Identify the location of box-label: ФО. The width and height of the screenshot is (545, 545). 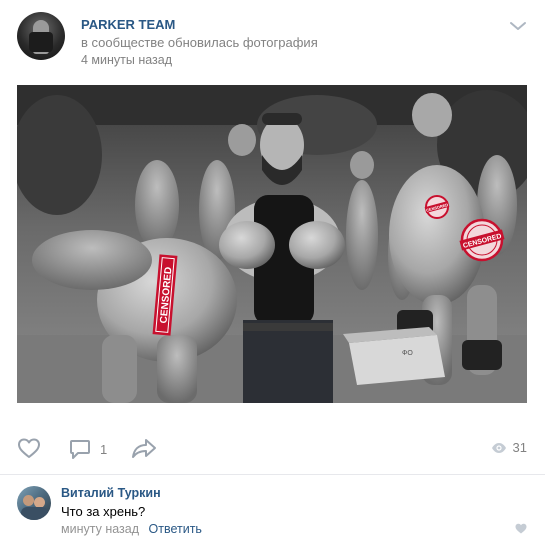
(407, 353).